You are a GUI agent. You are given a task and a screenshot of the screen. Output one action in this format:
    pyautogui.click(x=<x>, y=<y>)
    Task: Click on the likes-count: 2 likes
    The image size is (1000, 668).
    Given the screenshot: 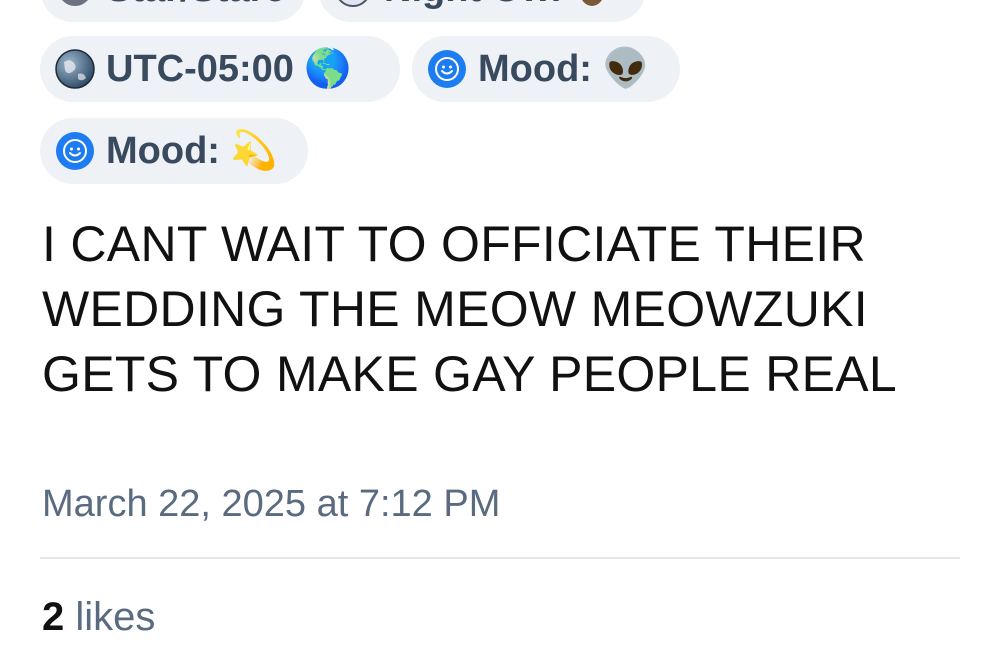 What is the action you would take?
    pyautogui.click(x=98, y=617)
    